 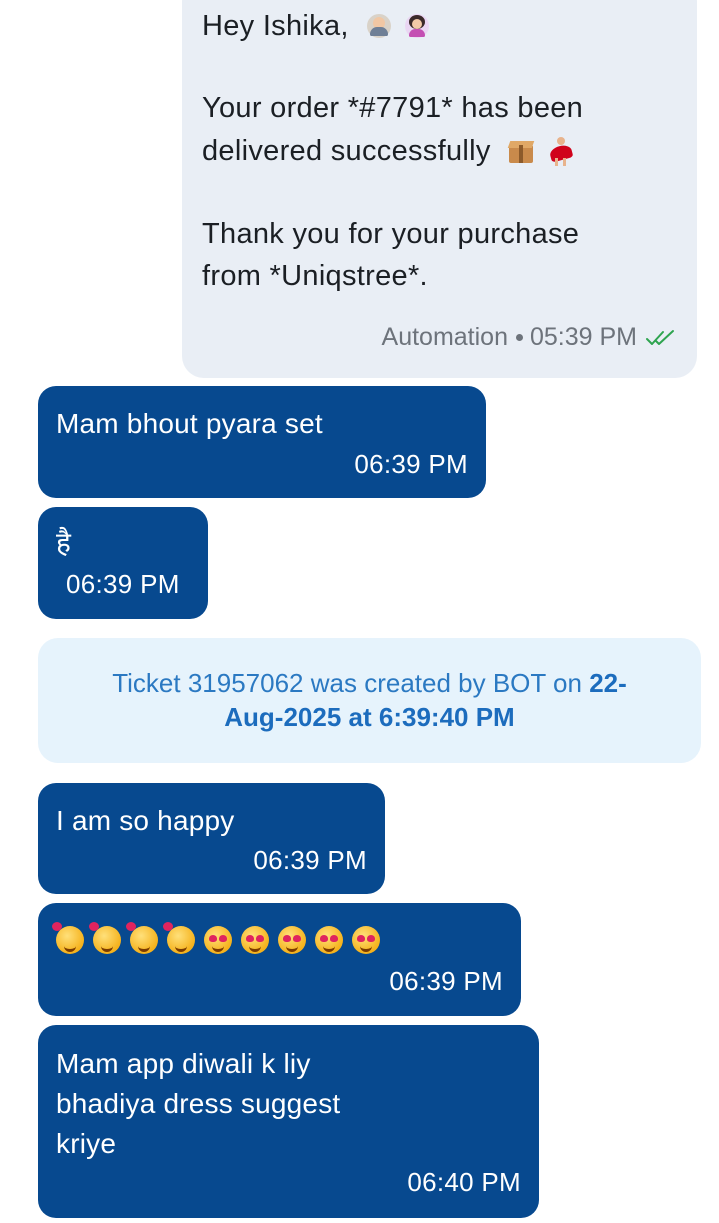 What do you see at coordinates (660, 337) in the screenshot?
I see `double-check-icon` at bounding box center [660, 337].